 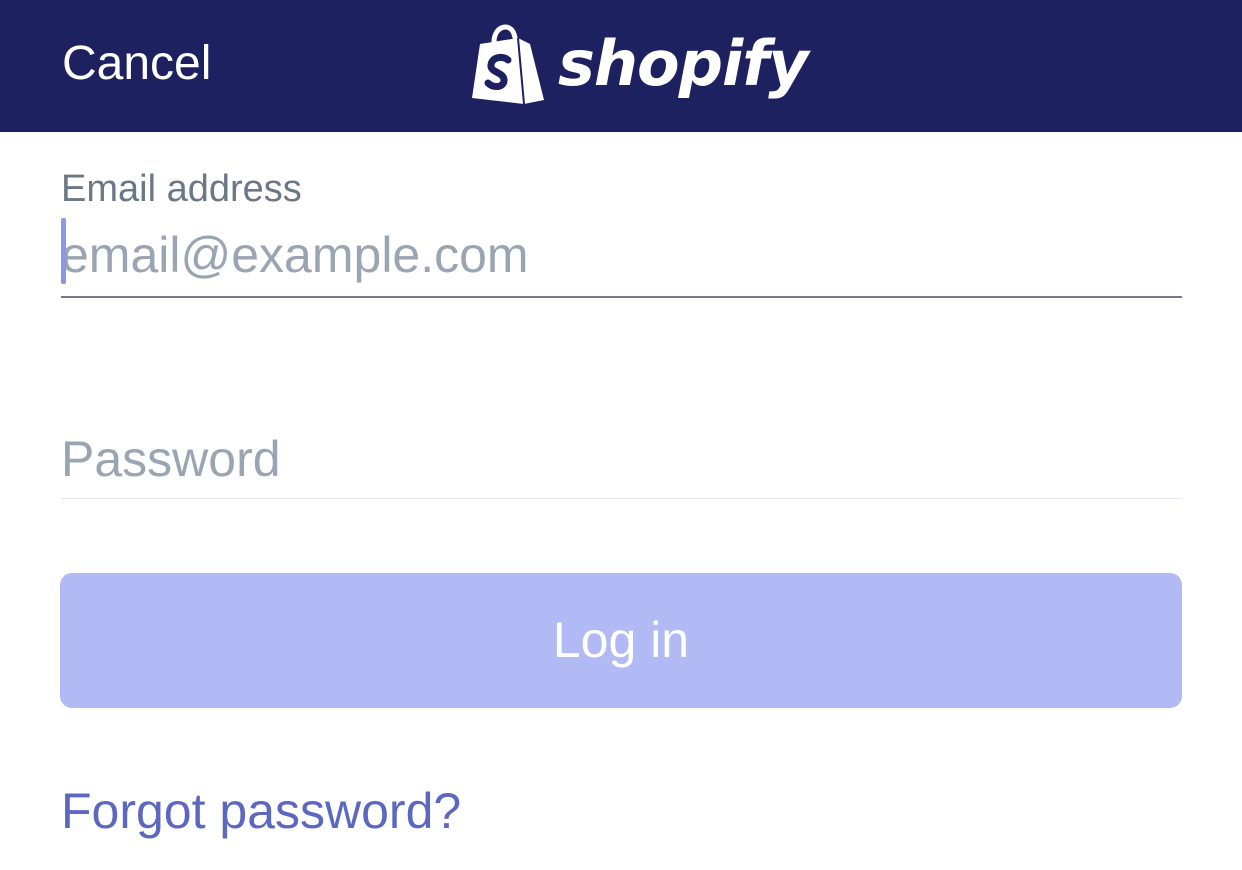 What do you see at coordinates (261, 811) in the screenshot?
I see `forgot-password-link: Forgot password?` at bounding box center [261, 811].